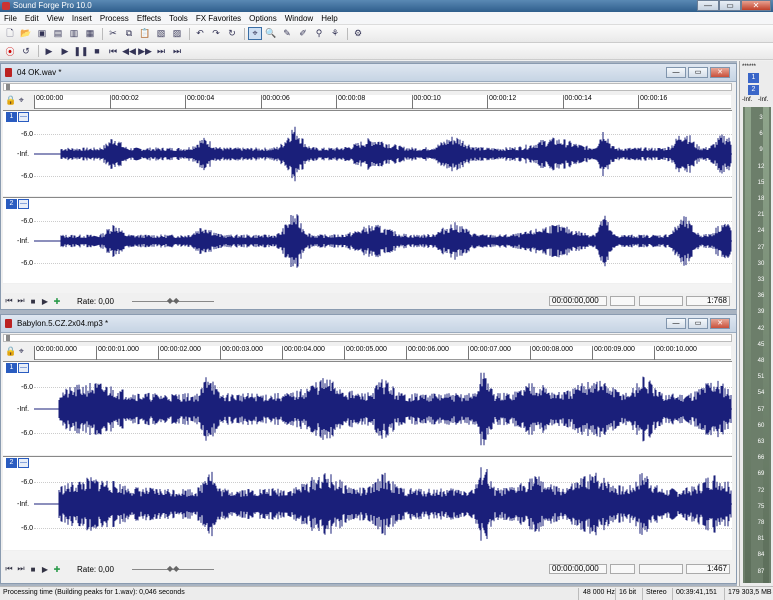  I want to click on save-icon: ▣, so click(42, 33).